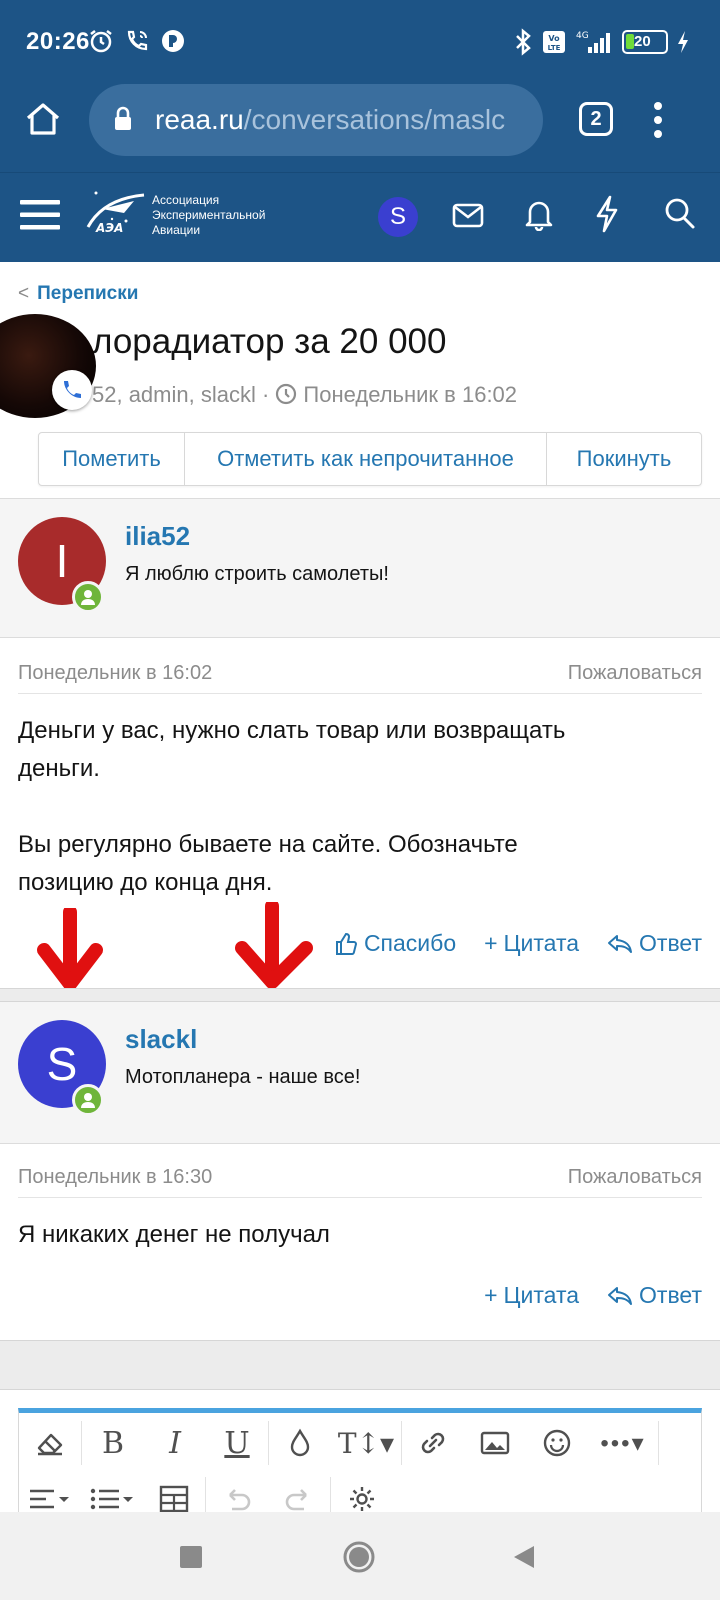 This screenshot has height=1600, width=720. Describe the element at coordinates (593, 42) in the screenshot. I see `signal-icon: 4G` at that location.